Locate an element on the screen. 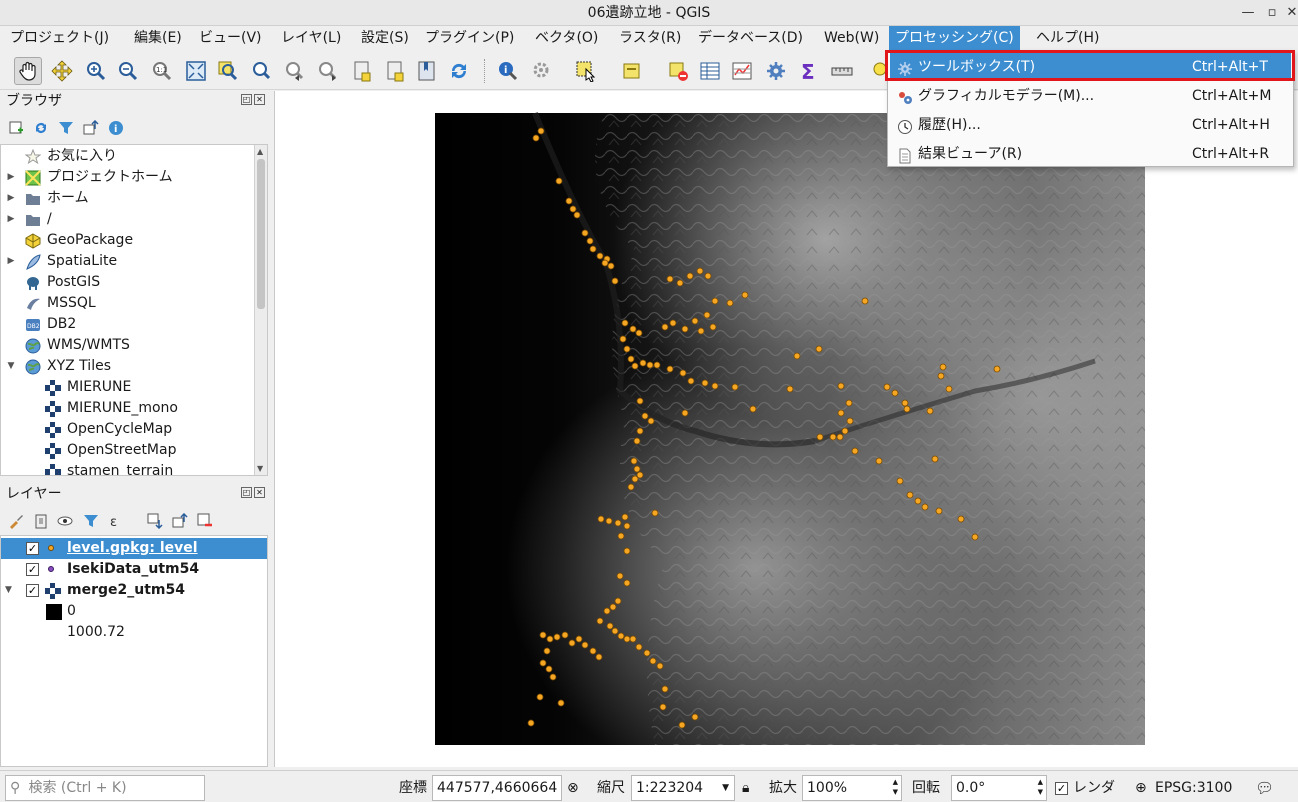  layer-item-level: ✓ level.gpkg: level is located at coordinates (134, 548).